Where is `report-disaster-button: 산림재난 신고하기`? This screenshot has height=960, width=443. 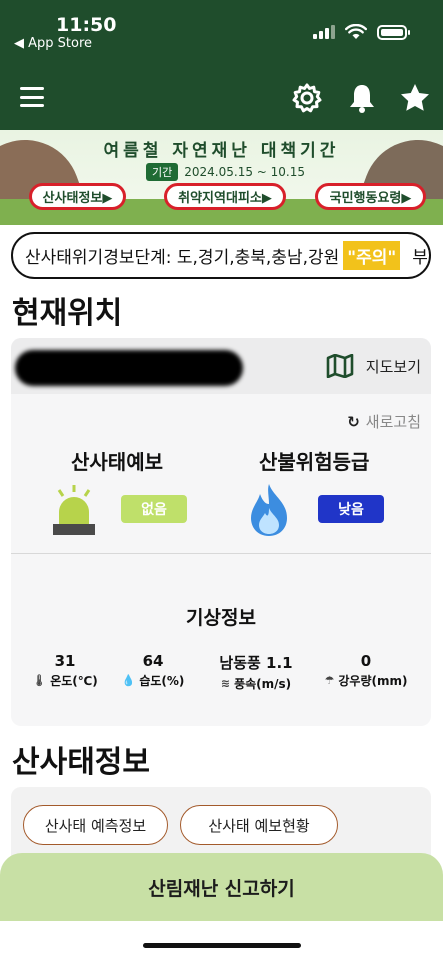
report-disaster-button: 산림재난 신고하기 is located at coordinates (221, 887).